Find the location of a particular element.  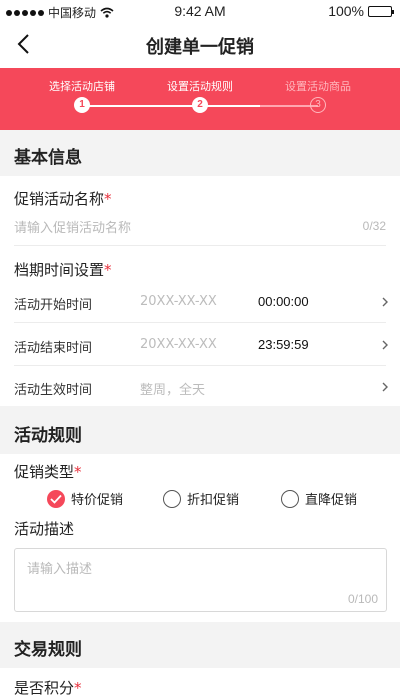

section-activity-rules: 活动规则 is located at coordinates (200, 431).